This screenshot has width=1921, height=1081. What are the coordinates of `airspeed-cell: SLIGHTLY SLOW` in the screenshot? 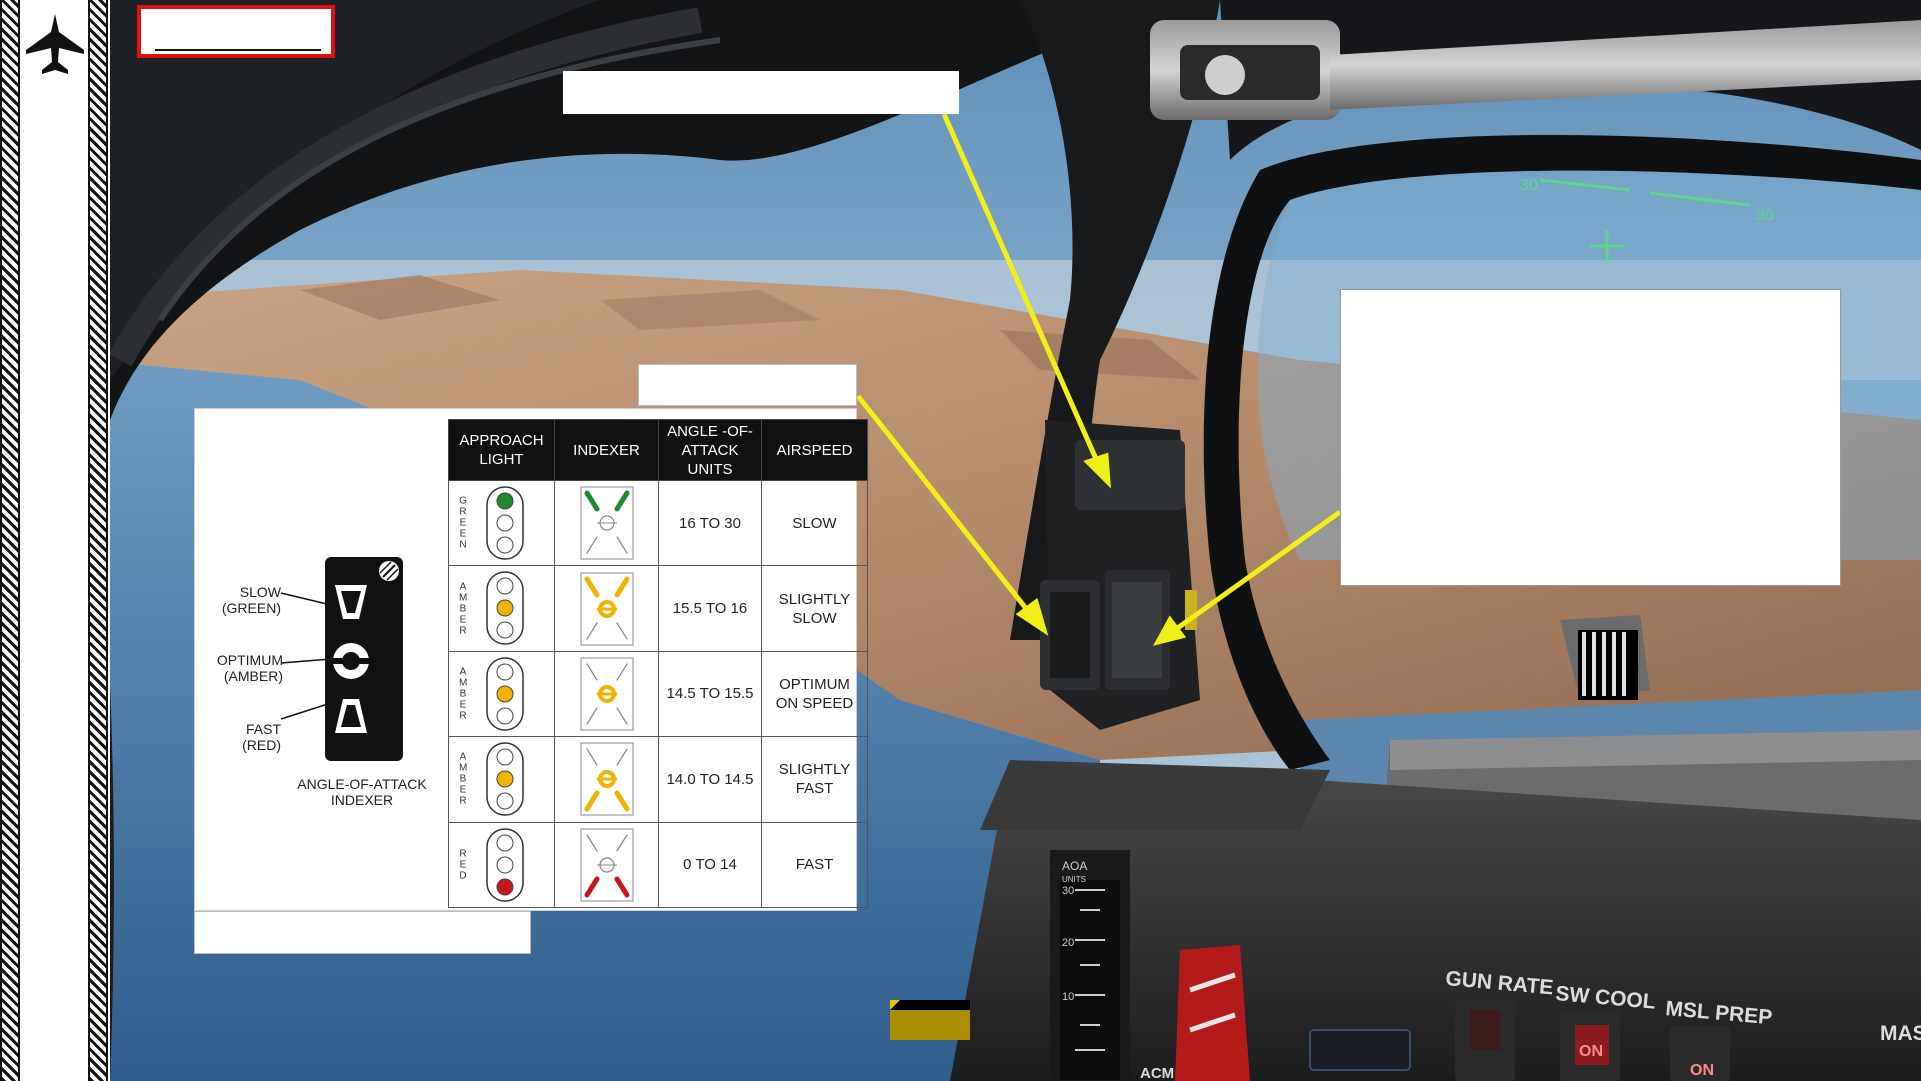 It's located at (814, 608).